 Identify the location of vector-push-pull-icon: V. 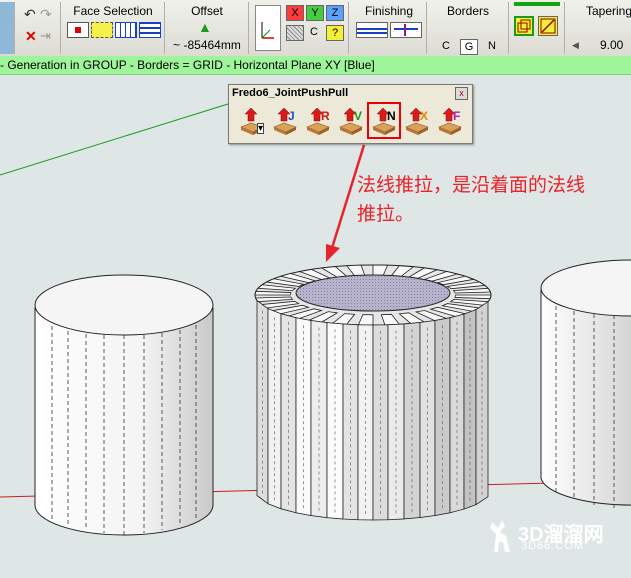
(351, 122).